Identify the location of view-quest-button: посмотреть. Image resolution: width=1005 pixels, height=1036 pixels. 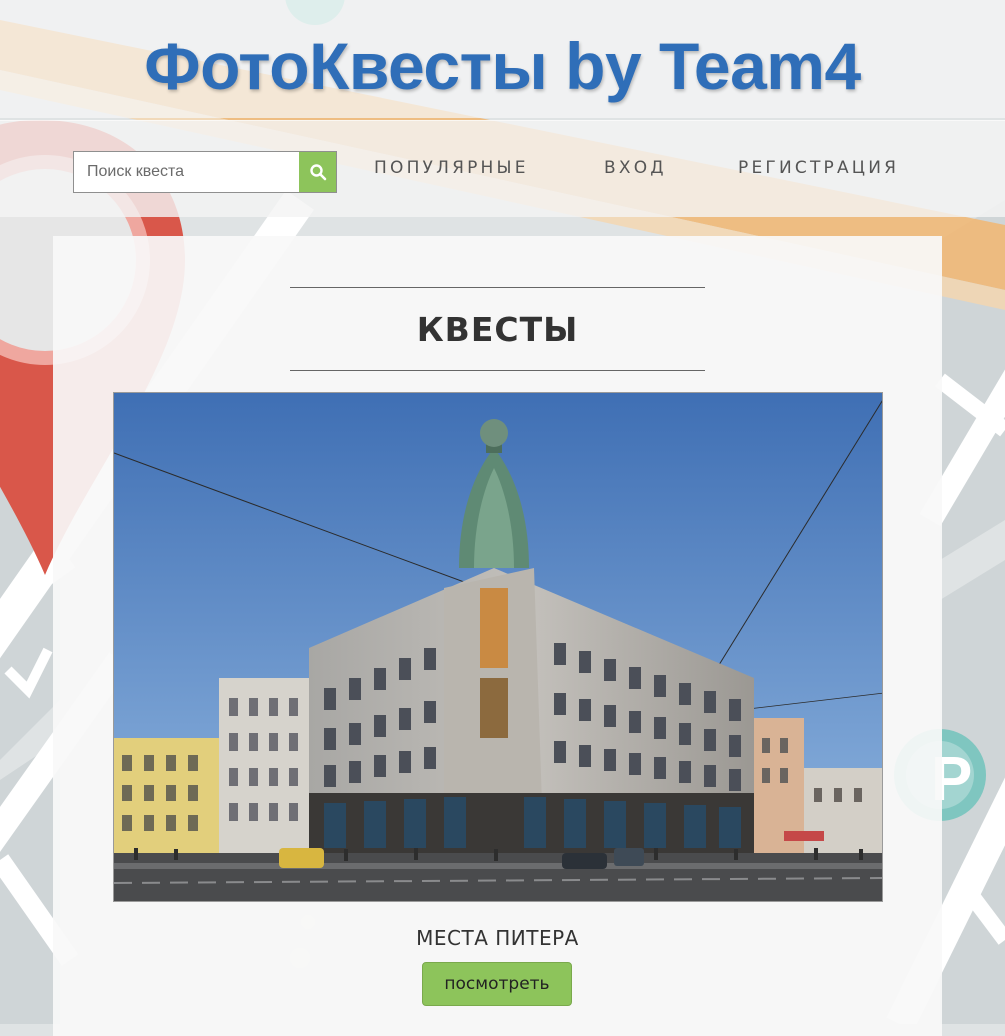
(497, 984).